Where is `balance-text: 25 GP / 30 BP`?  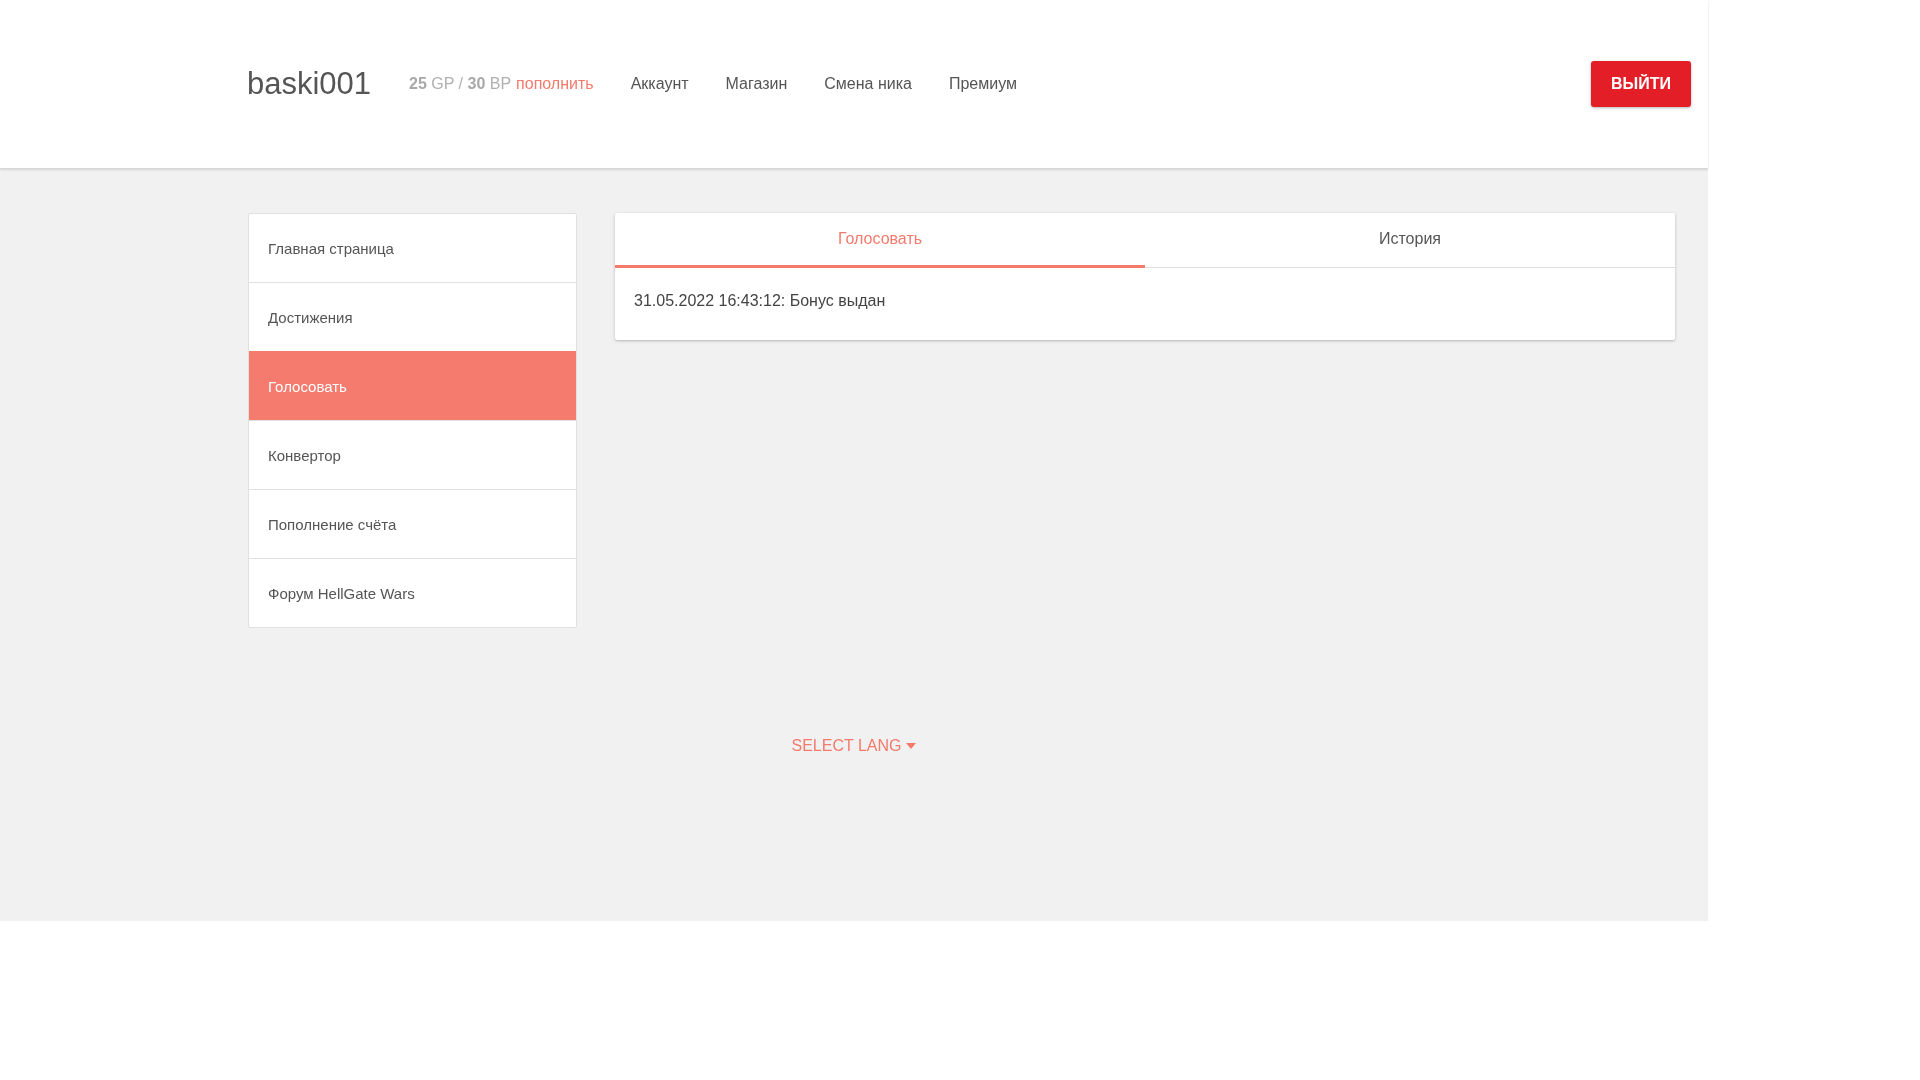
balance-text: 25 GP / 30 BP is located at coordinates (460, 84).